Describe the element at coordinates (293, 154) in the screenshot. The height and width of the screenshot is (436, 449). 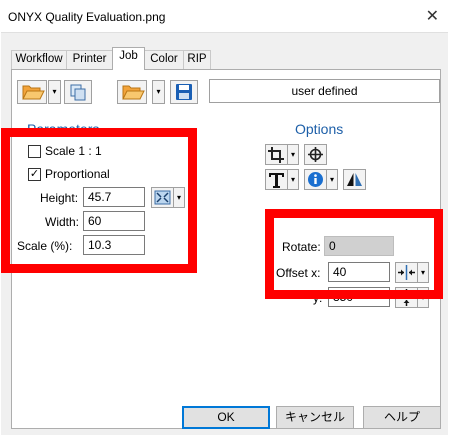
I see `crop-dropdown: ▾` at that location.